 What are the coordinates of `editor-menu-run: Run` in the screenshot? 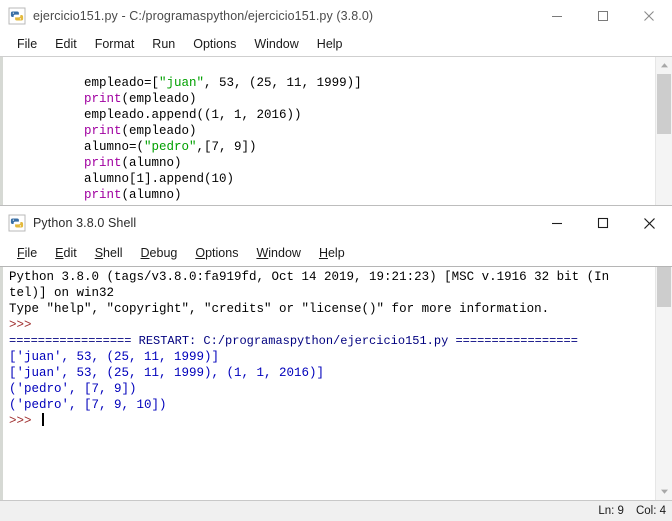 It's located at (163, 44).